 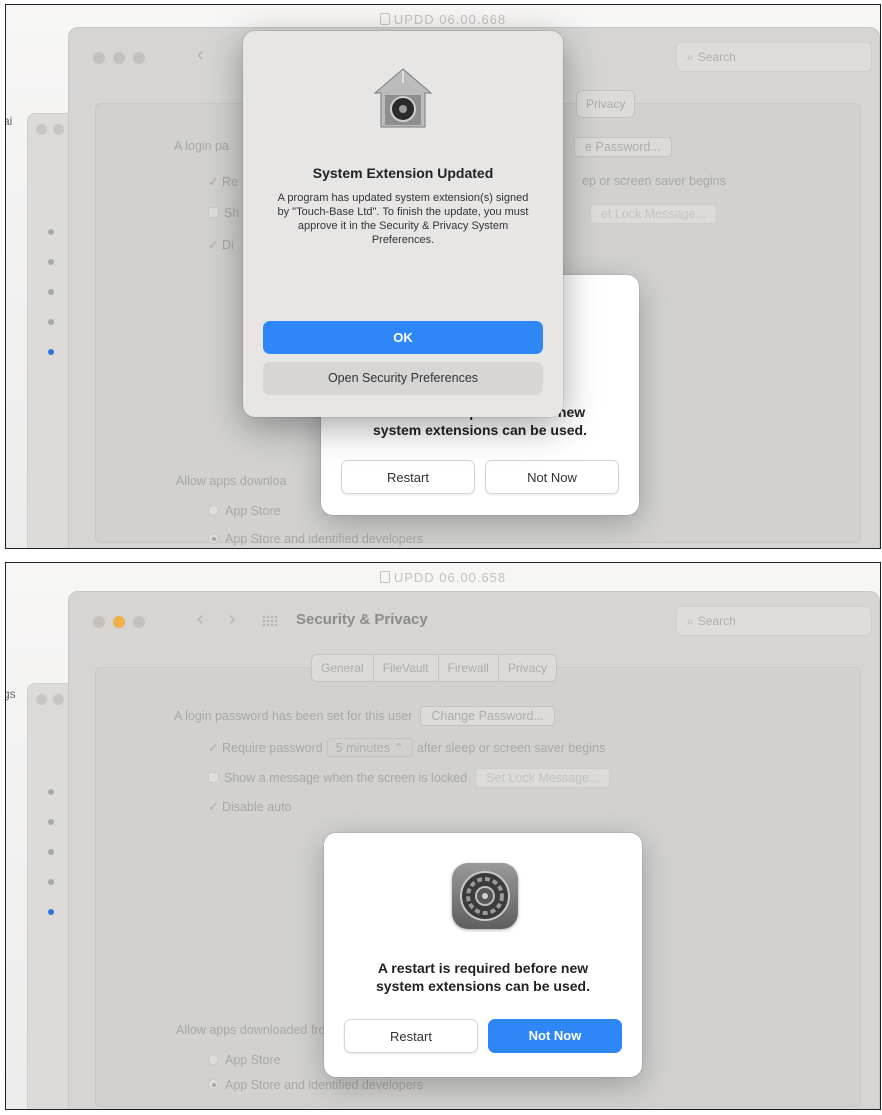 I want to click on ok-button: OK, so click(x=403, y=337).